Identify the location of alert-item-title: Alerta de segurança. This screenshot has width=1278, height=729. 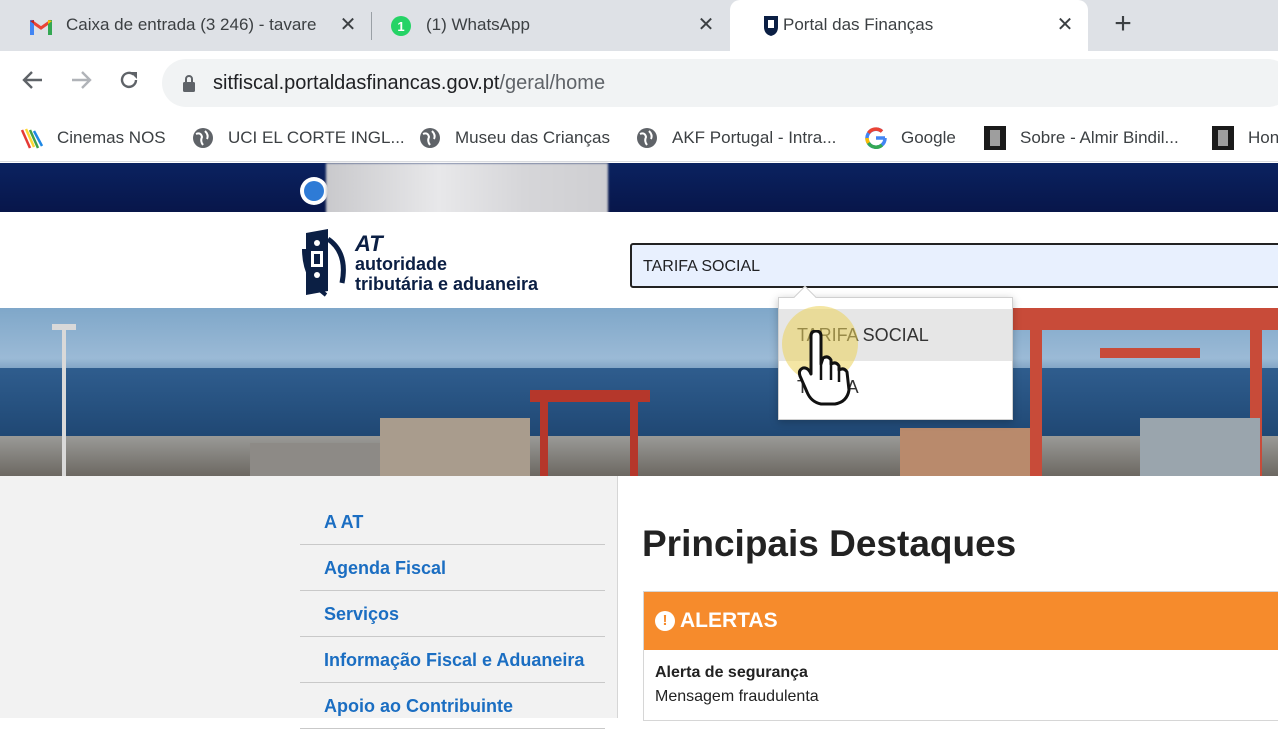
(731, 673).